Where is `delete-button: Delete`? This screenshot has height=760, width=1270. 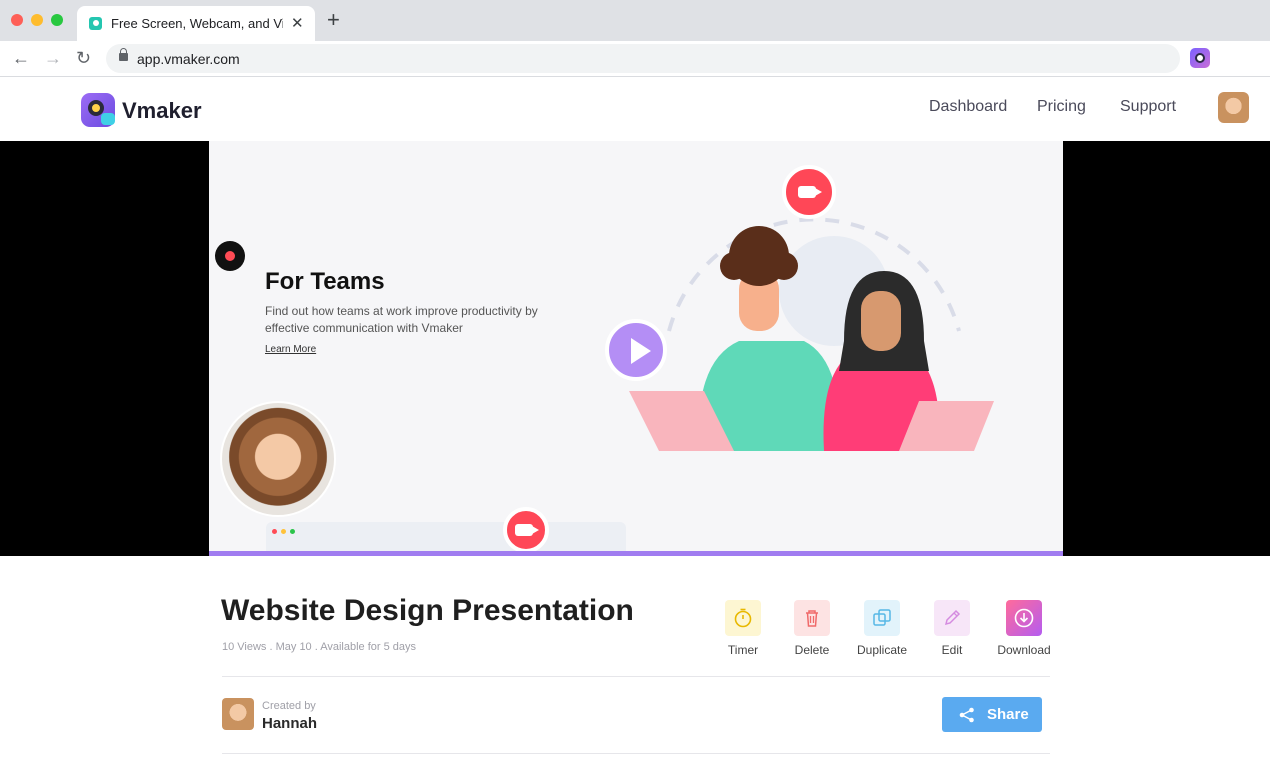
delete-button: Delete is located at coordinates (812, 628).